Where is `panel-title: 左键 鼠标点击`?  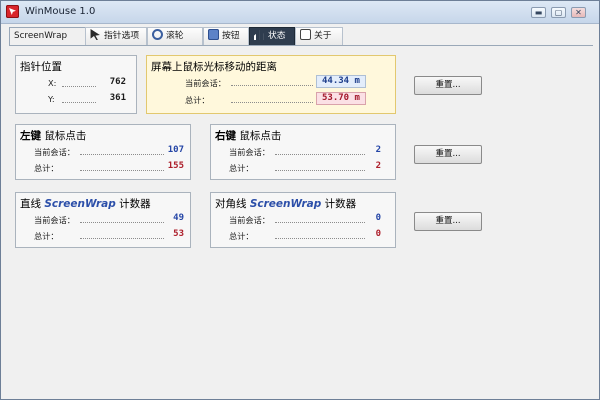
panel-title: 左键 鼠标点击 is located at coordinates (53, 135).